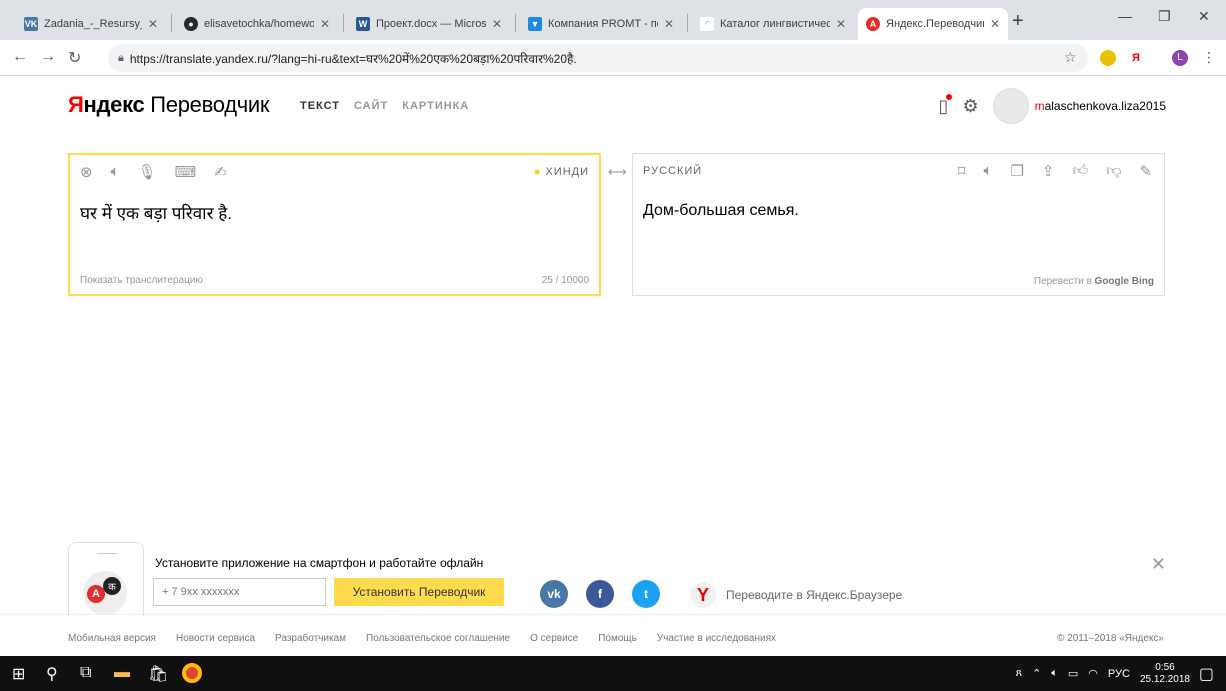 The height and width of the screenshot is (691, 1226). What do you see at coordinates (617, 638) in the screenshot?
I see `footer-link-help: Помощь` at bounding box center [617, 638].